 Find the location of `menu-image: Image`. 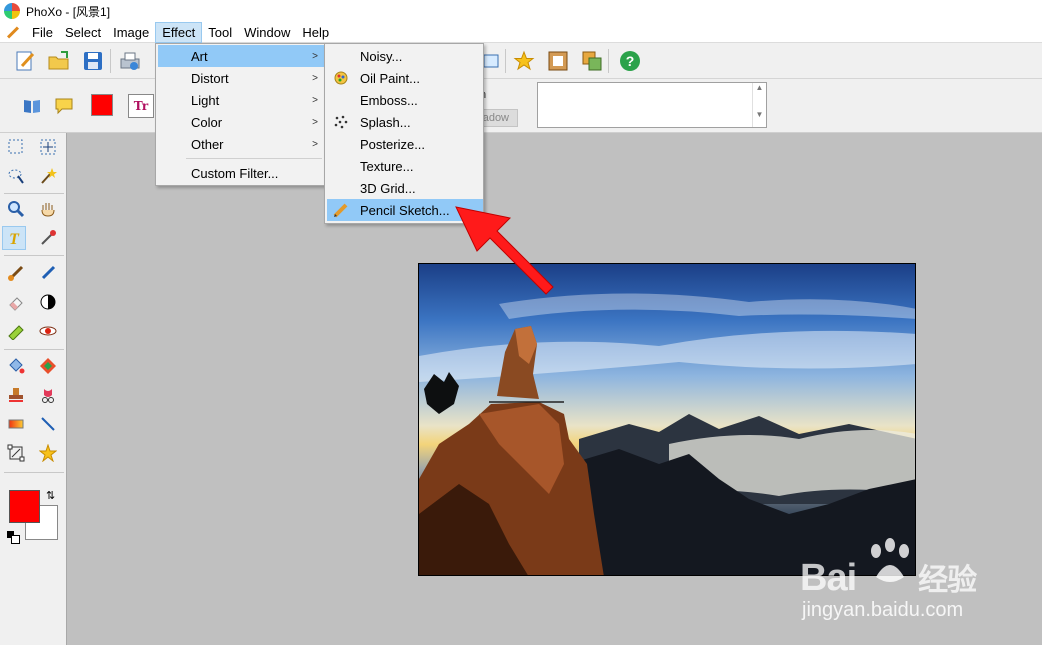

menu-image: Image is located at coordinates (131, 32).